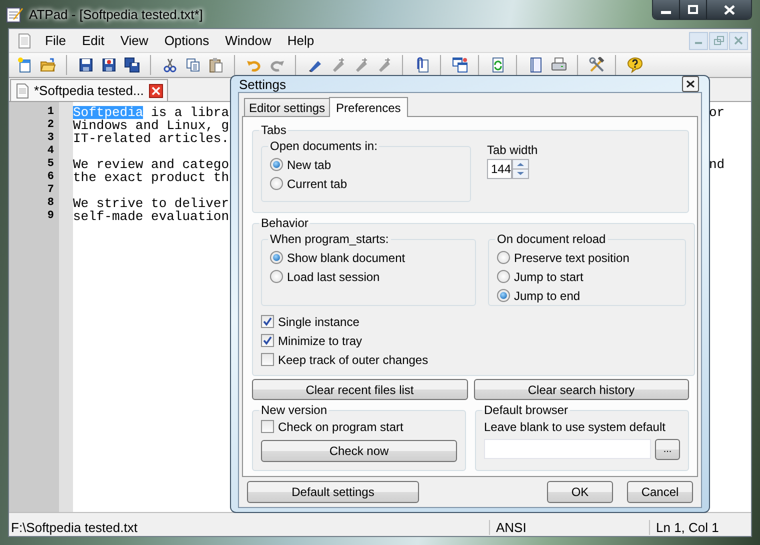 The image size is (760, 545). Describe the element at coordinates (551, 239) in the screenshot. I see `group-title: On document reload` at that location.